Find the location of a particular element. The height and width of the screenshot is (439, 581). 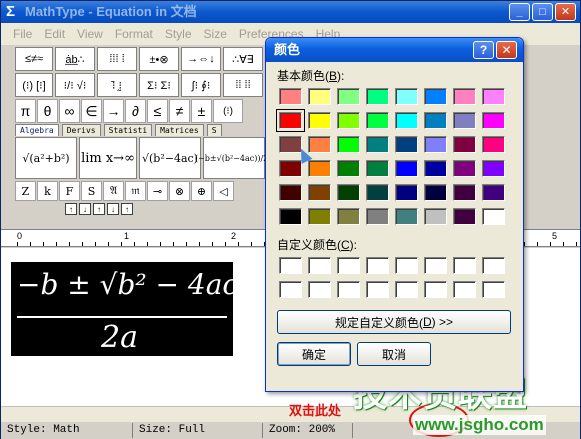

menu-format: Format is located at coordinates (134, 34).